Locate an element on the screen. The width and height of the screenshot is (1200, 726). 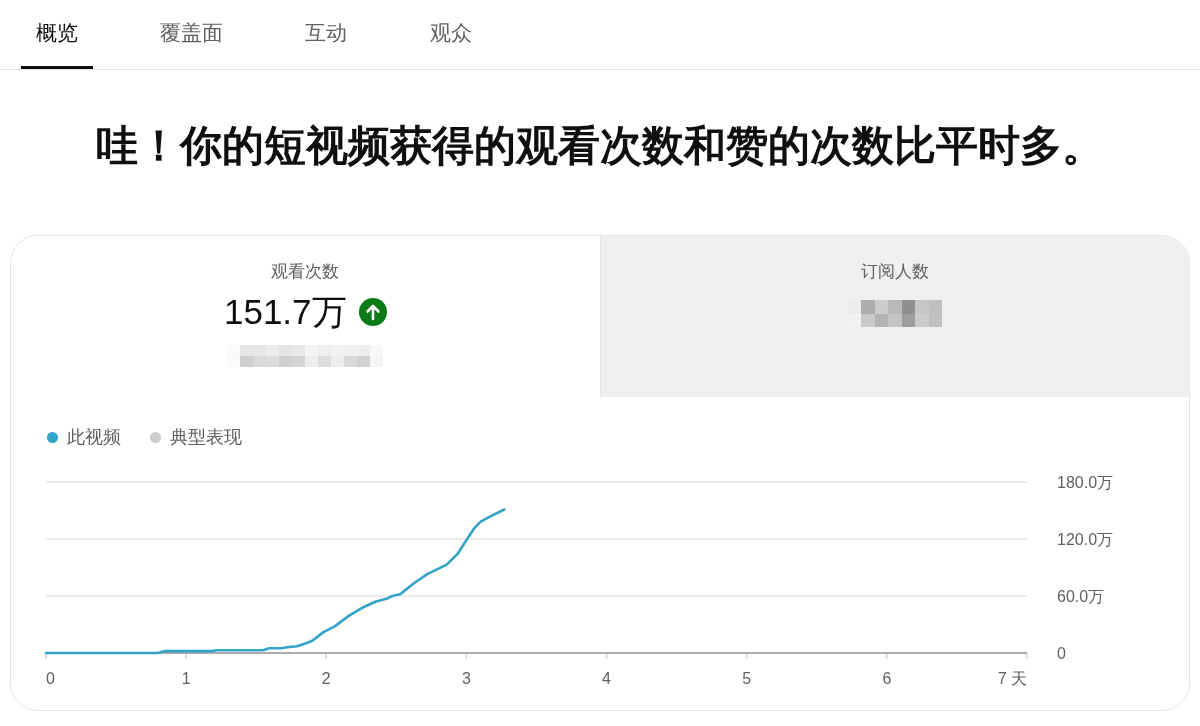
axis-label: 120.0万 is located at coordinates (1085, 539).